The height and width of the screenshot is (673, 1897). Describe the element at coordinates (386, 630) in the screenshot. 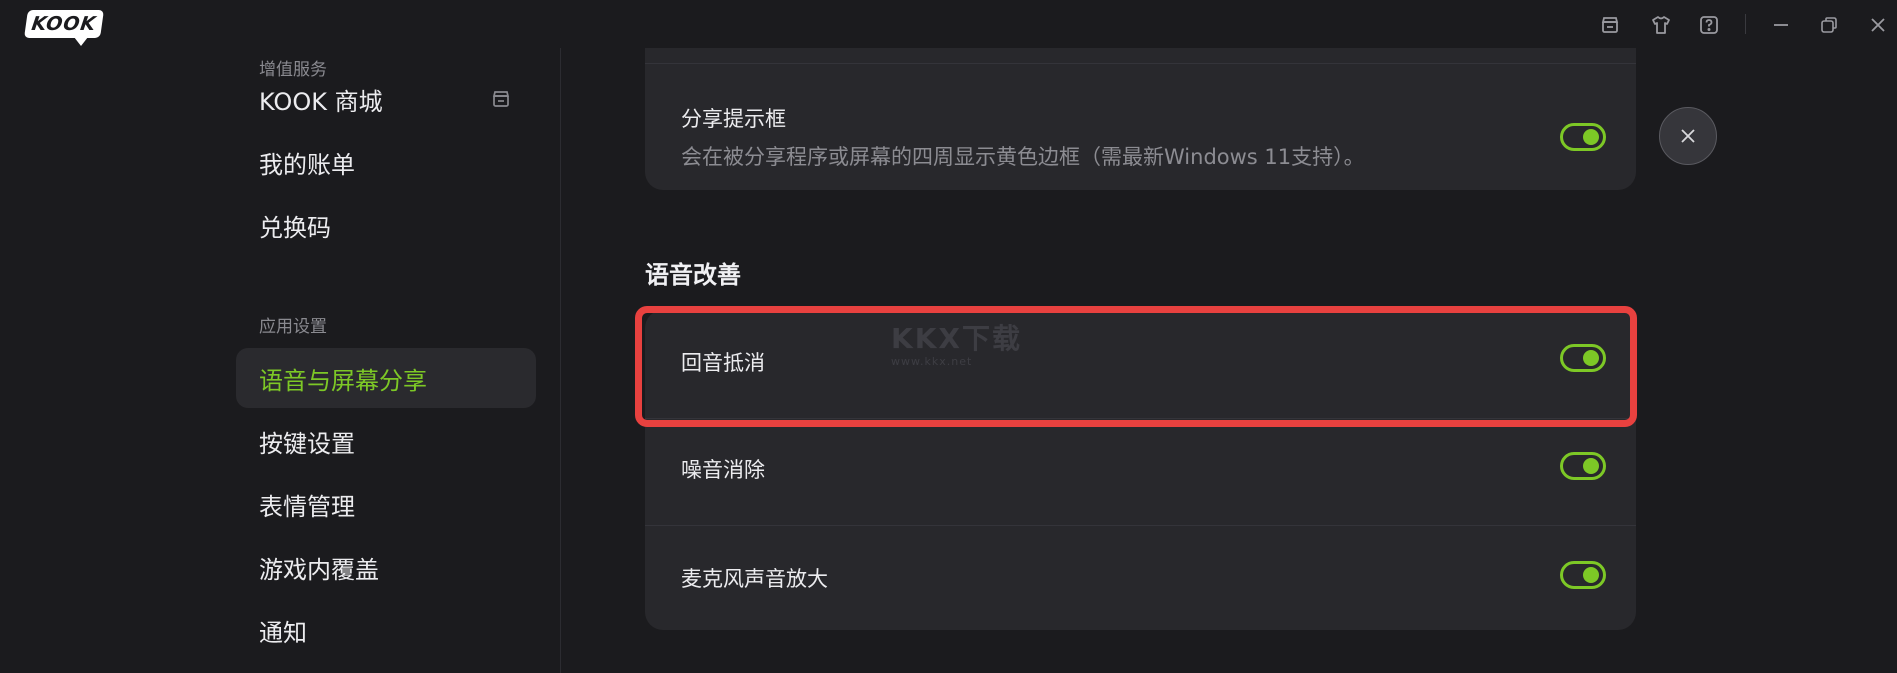

I see `sidebar-item-notifications: 通知` at that location.